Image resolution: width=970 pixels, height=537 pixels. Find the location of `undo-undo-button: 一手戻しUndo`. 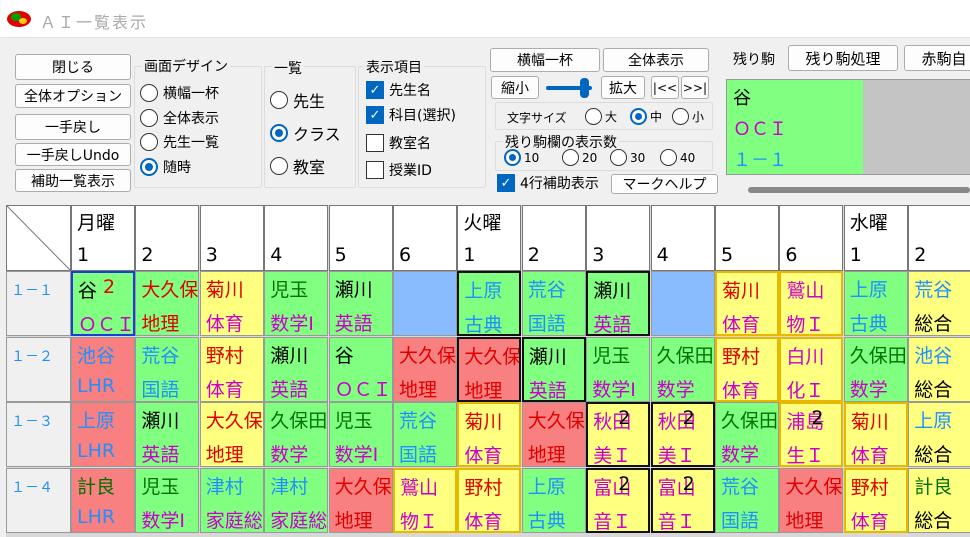

undo-undo-button: 一手戻しUndo is located at coordinates (73, 154).